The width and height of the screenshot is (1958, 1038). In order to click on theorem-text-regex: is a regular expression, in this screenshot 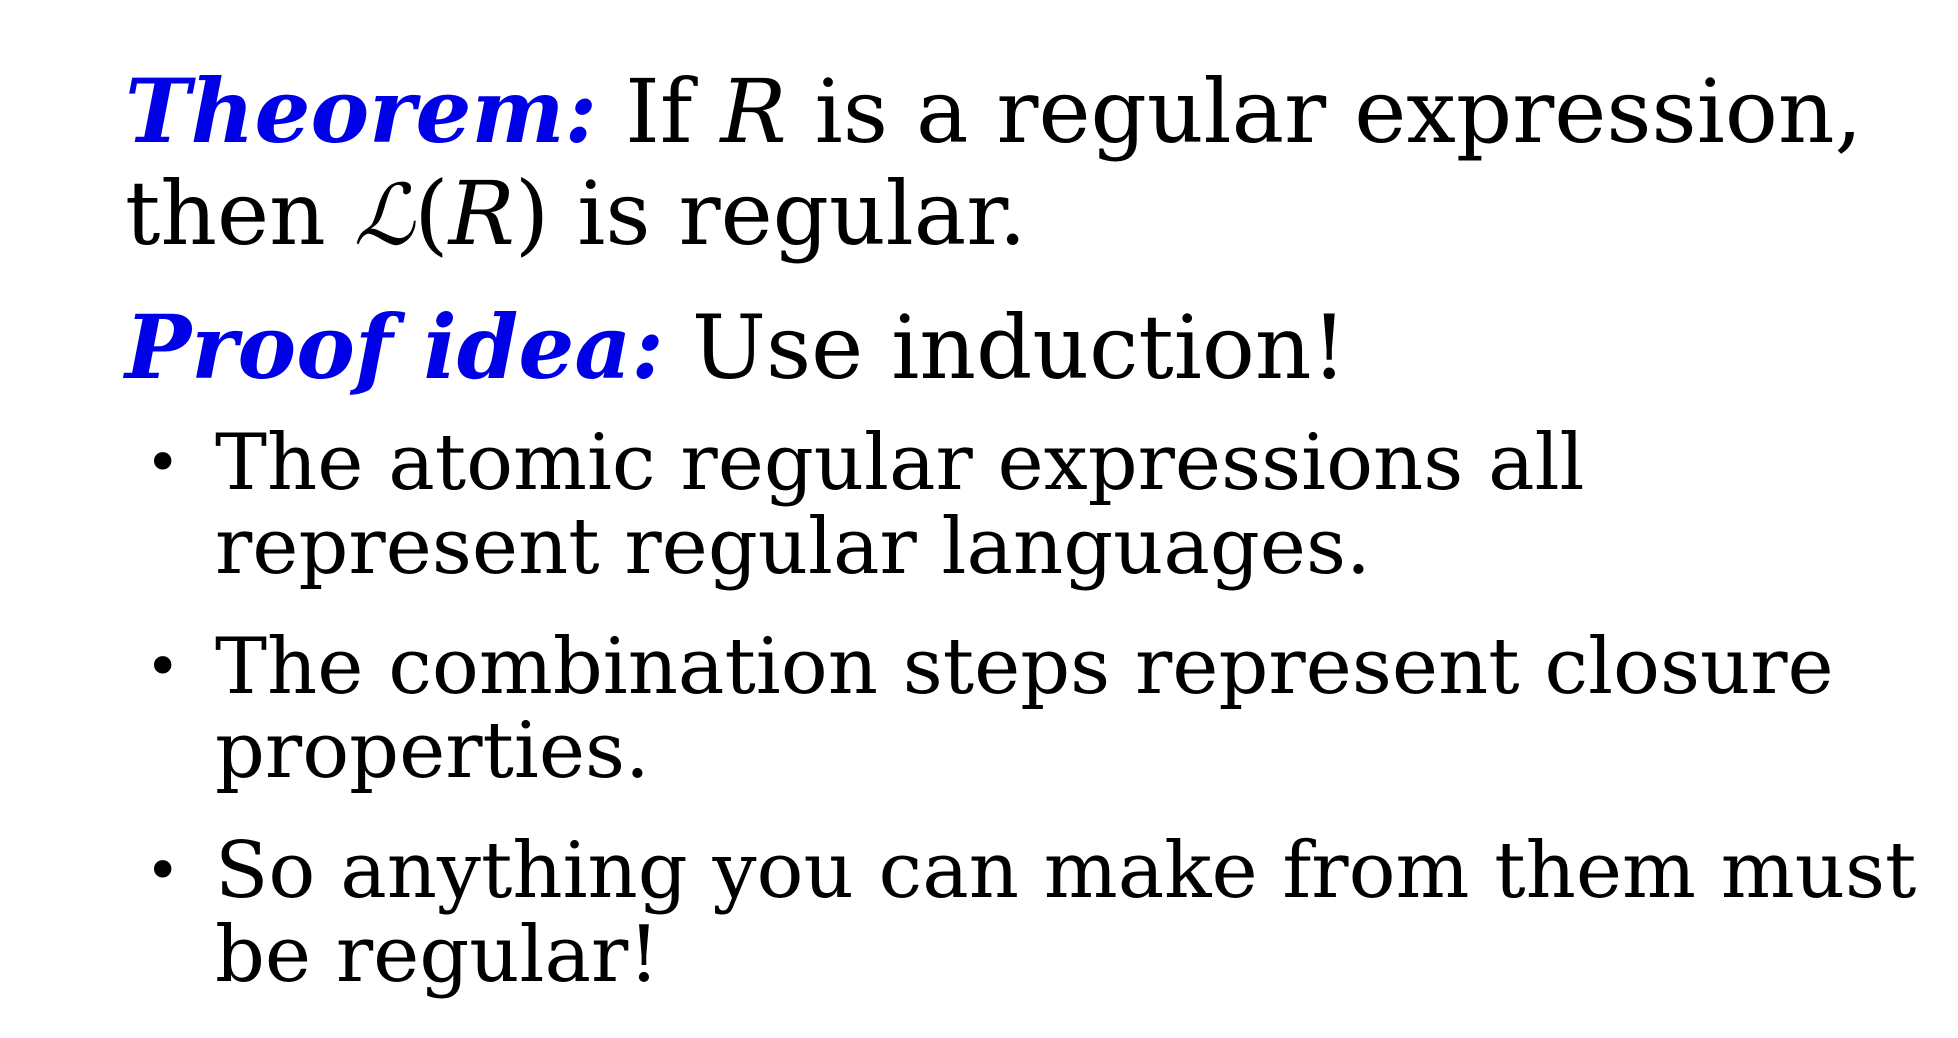, I will do `click(1338, 111)`.